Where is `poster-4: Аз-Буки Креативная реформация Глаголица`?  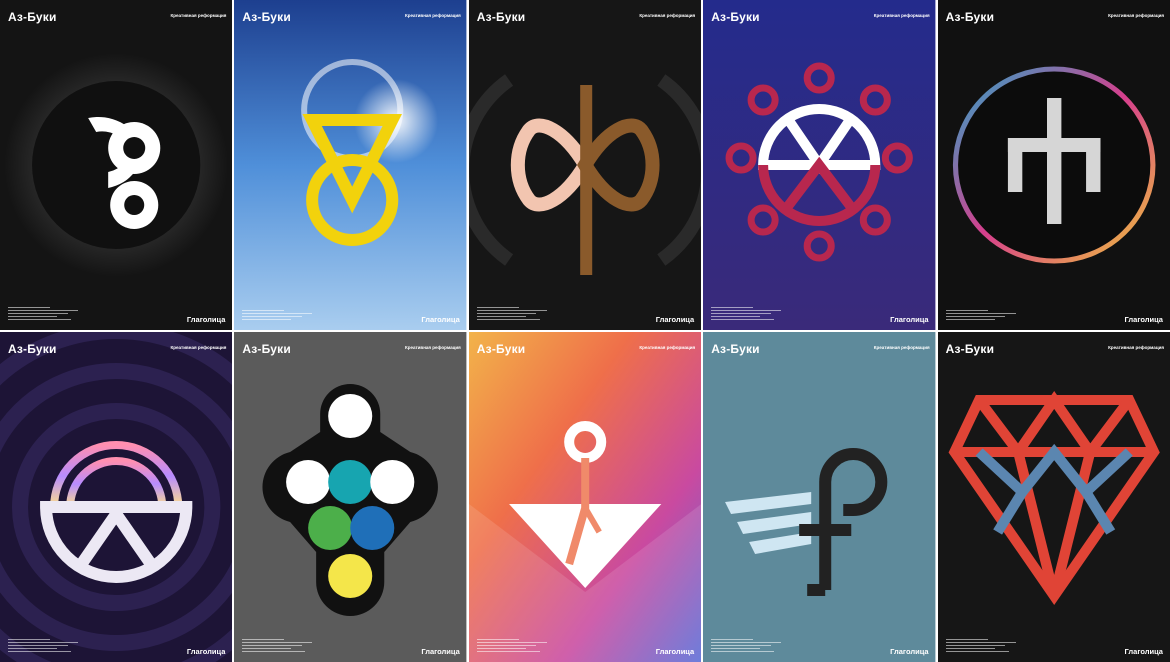
poster-4: Аз-Буки Креативная реформация Глаголица is located at coordinates (819, 165).